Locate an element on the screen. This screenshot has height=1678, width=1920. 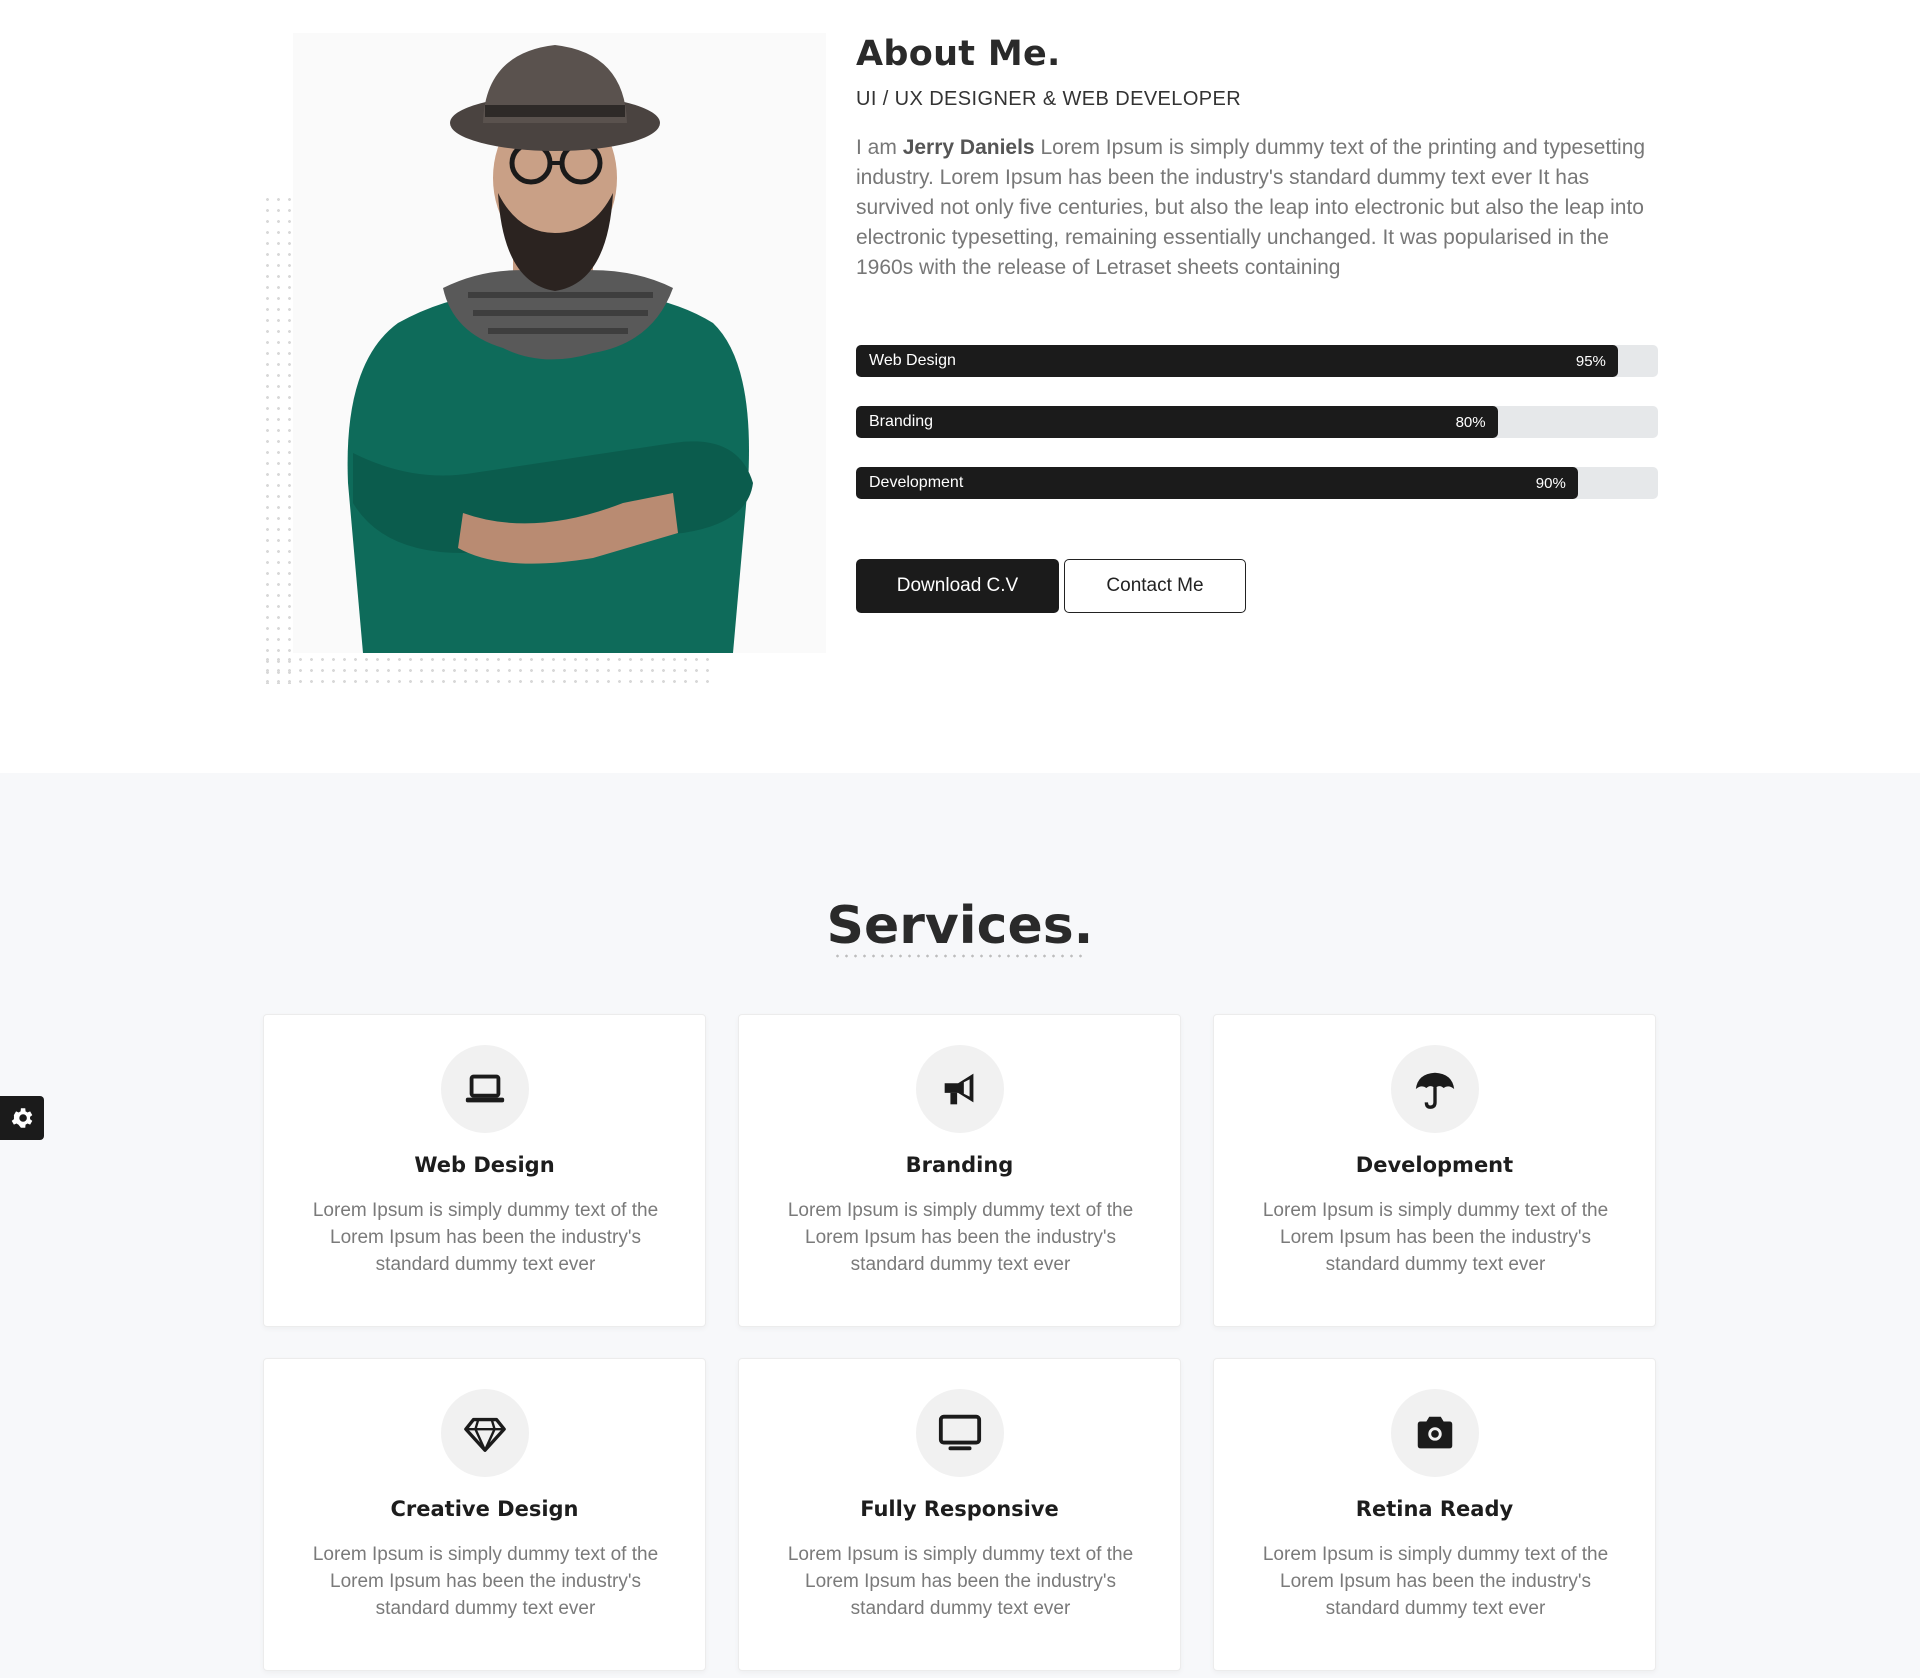
camera-icon is located at coordinates (1435, 1433).